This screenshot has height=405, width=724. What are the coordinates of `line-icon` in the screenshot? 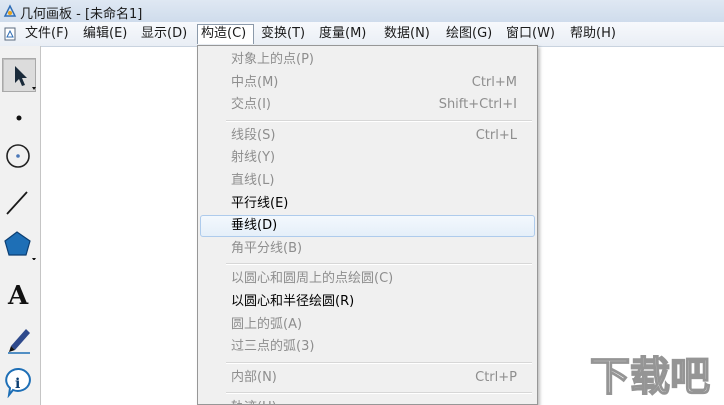 It's located at (17, 203).